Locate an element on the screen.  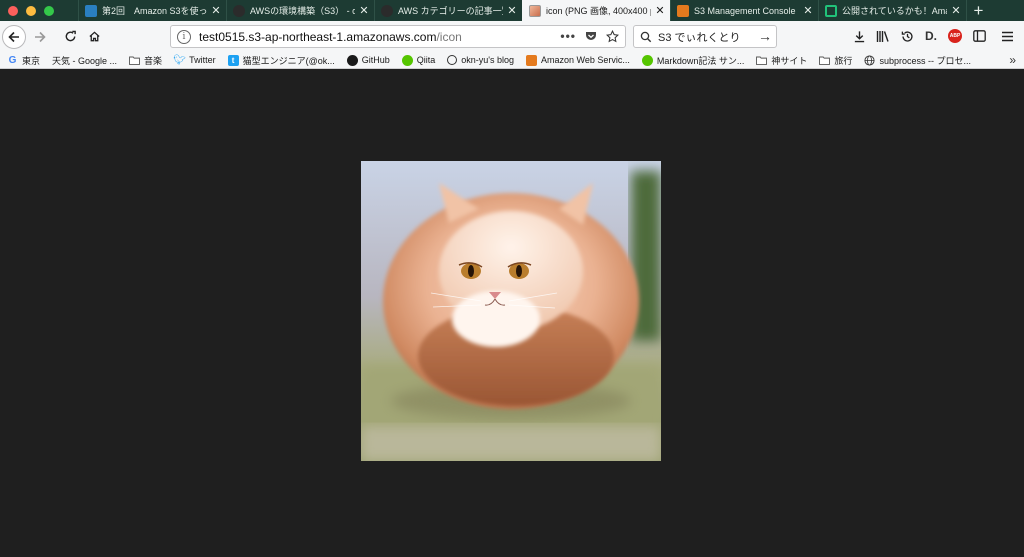
library-button is located at coordinates (883, 36).